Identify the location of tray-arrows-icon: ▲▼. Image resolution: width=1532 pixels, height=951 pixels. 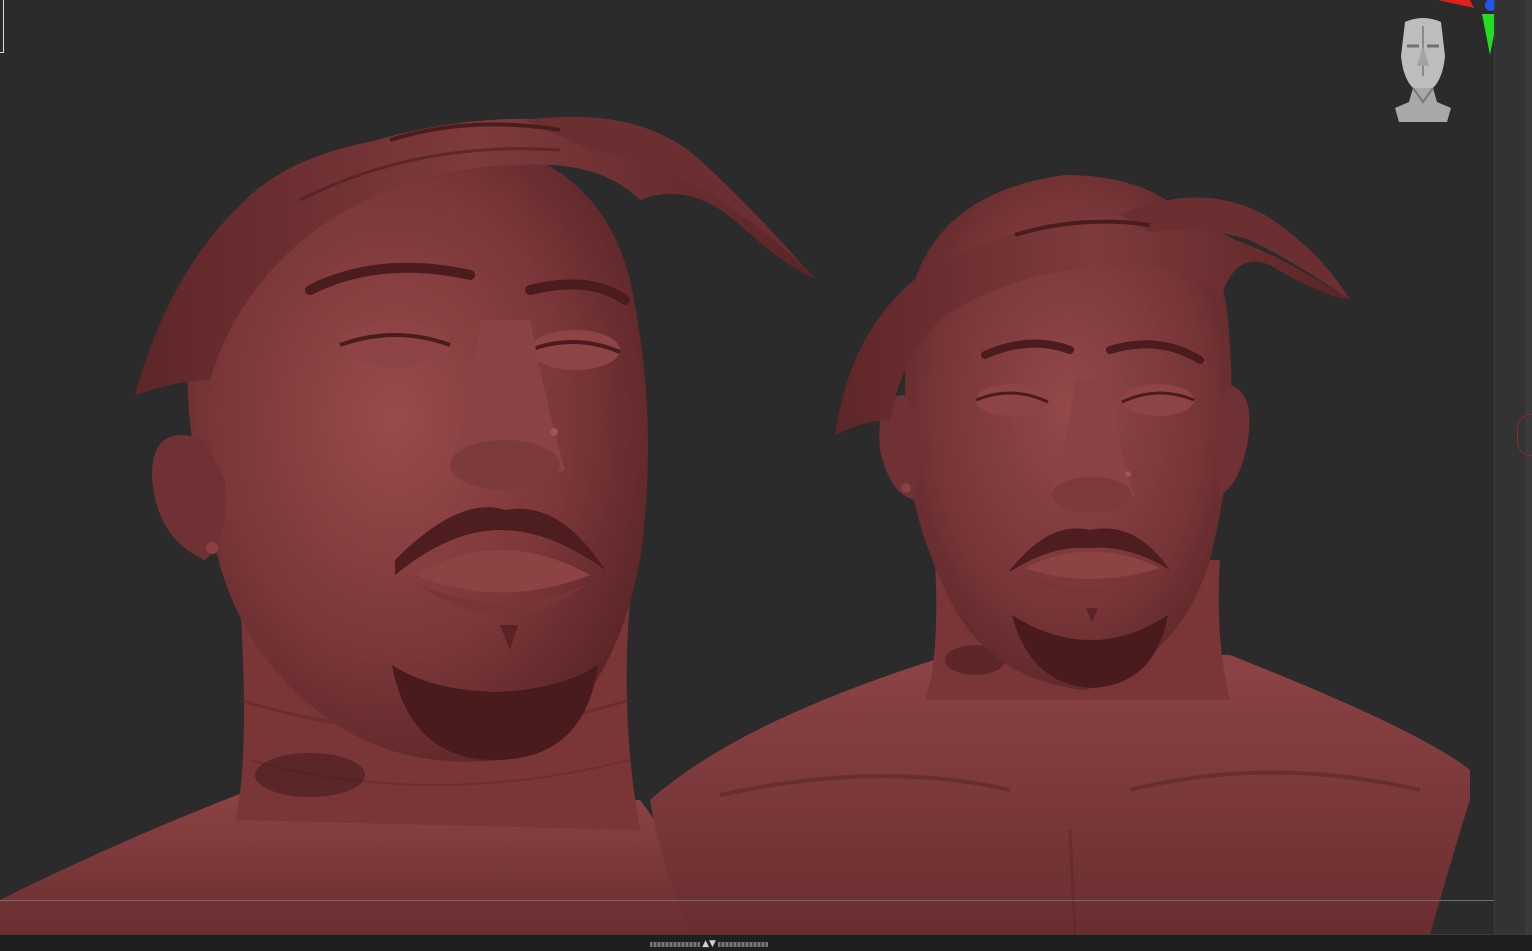
(709, 944).